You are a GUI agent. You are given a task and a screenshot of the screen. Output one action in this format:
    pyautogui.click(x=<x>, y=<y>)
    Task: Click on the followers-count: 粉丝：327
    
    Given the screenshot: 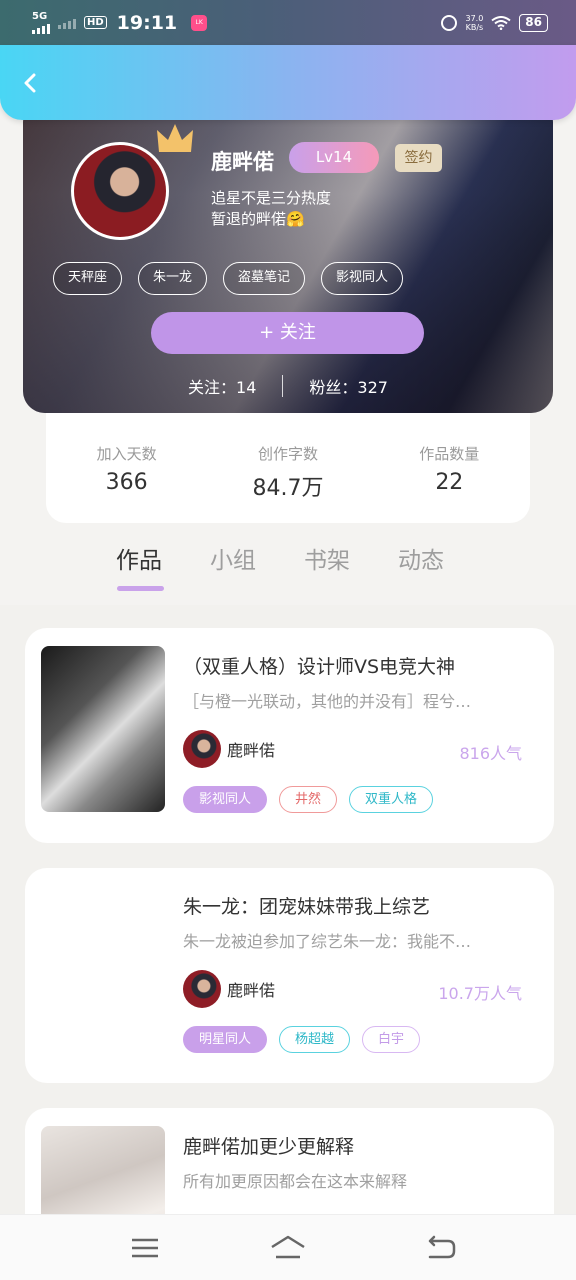 What is the action you would take?
    pyautogui.click(x=348, y=386)
    